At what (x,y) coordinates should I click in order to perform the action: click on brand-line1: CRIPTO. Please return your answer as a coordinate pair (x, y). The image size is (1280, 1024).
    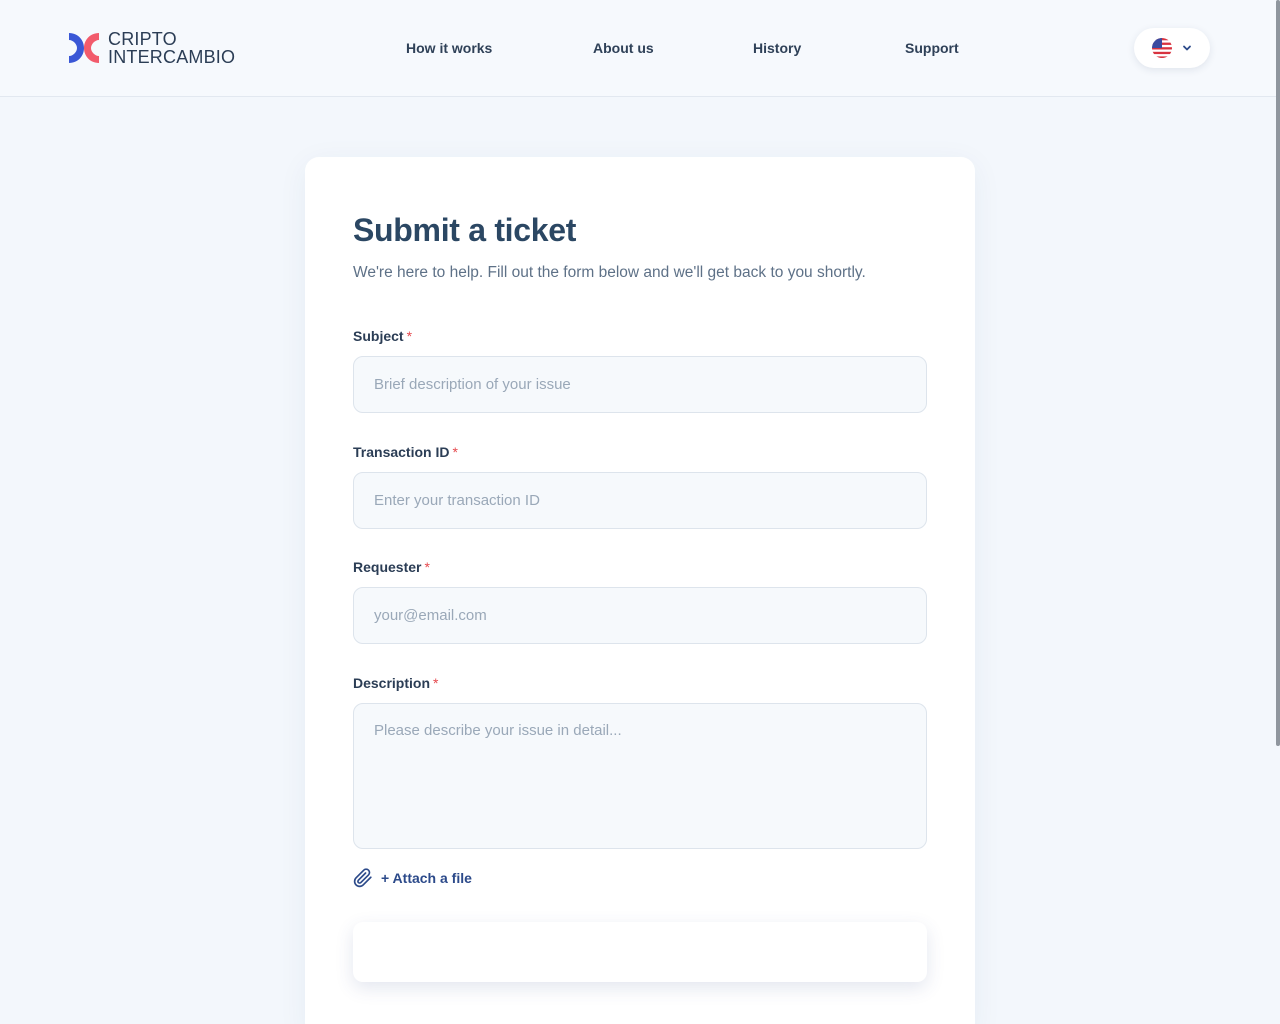
    Looking at the image, I should click on (142, 39).